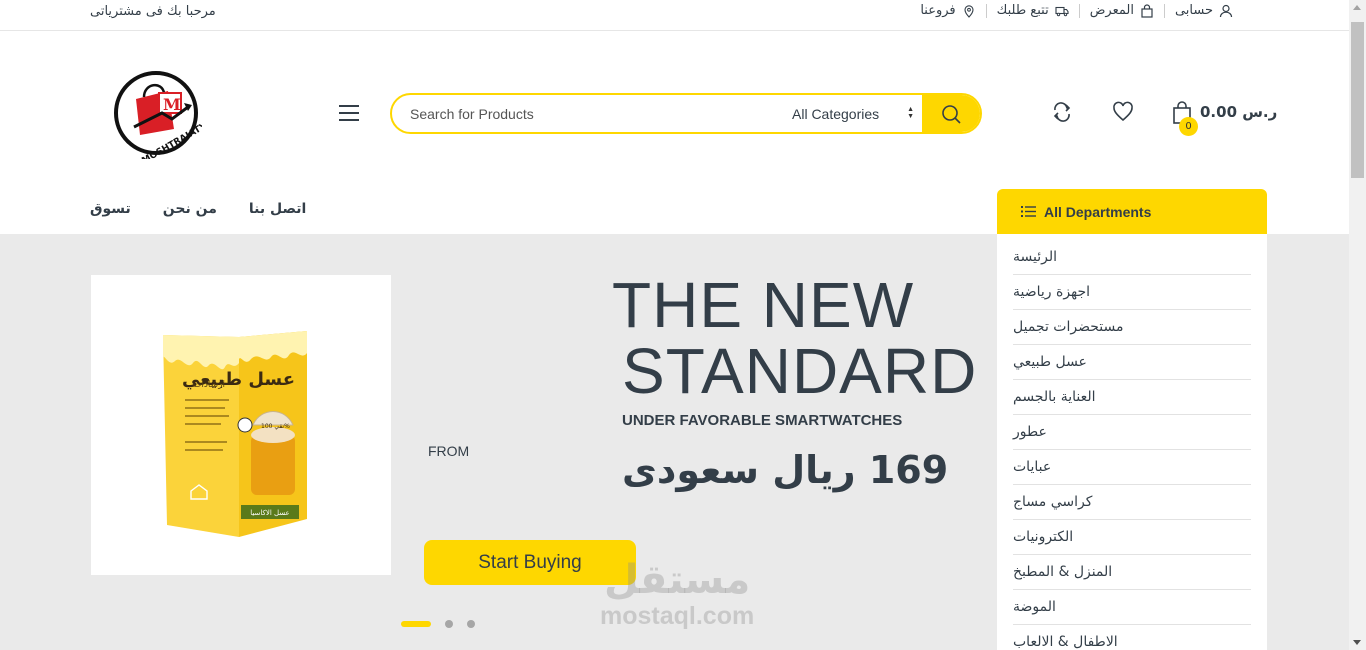 The image size is (1366, 650). Describe the element at coordinates (938, 10) in the screenshot. I see `branches-label: فروعنا` at that location.